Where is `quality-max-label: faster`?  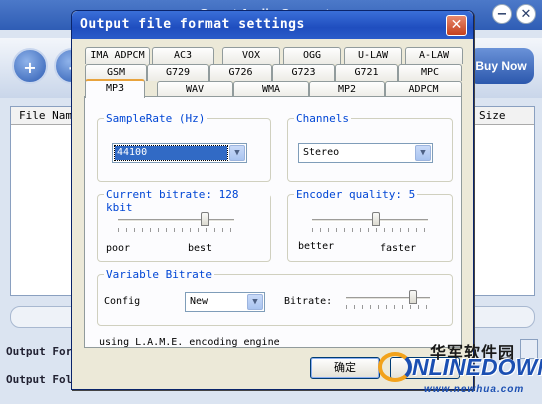 quality-max-label: faster is located at coordinates (398, 248).